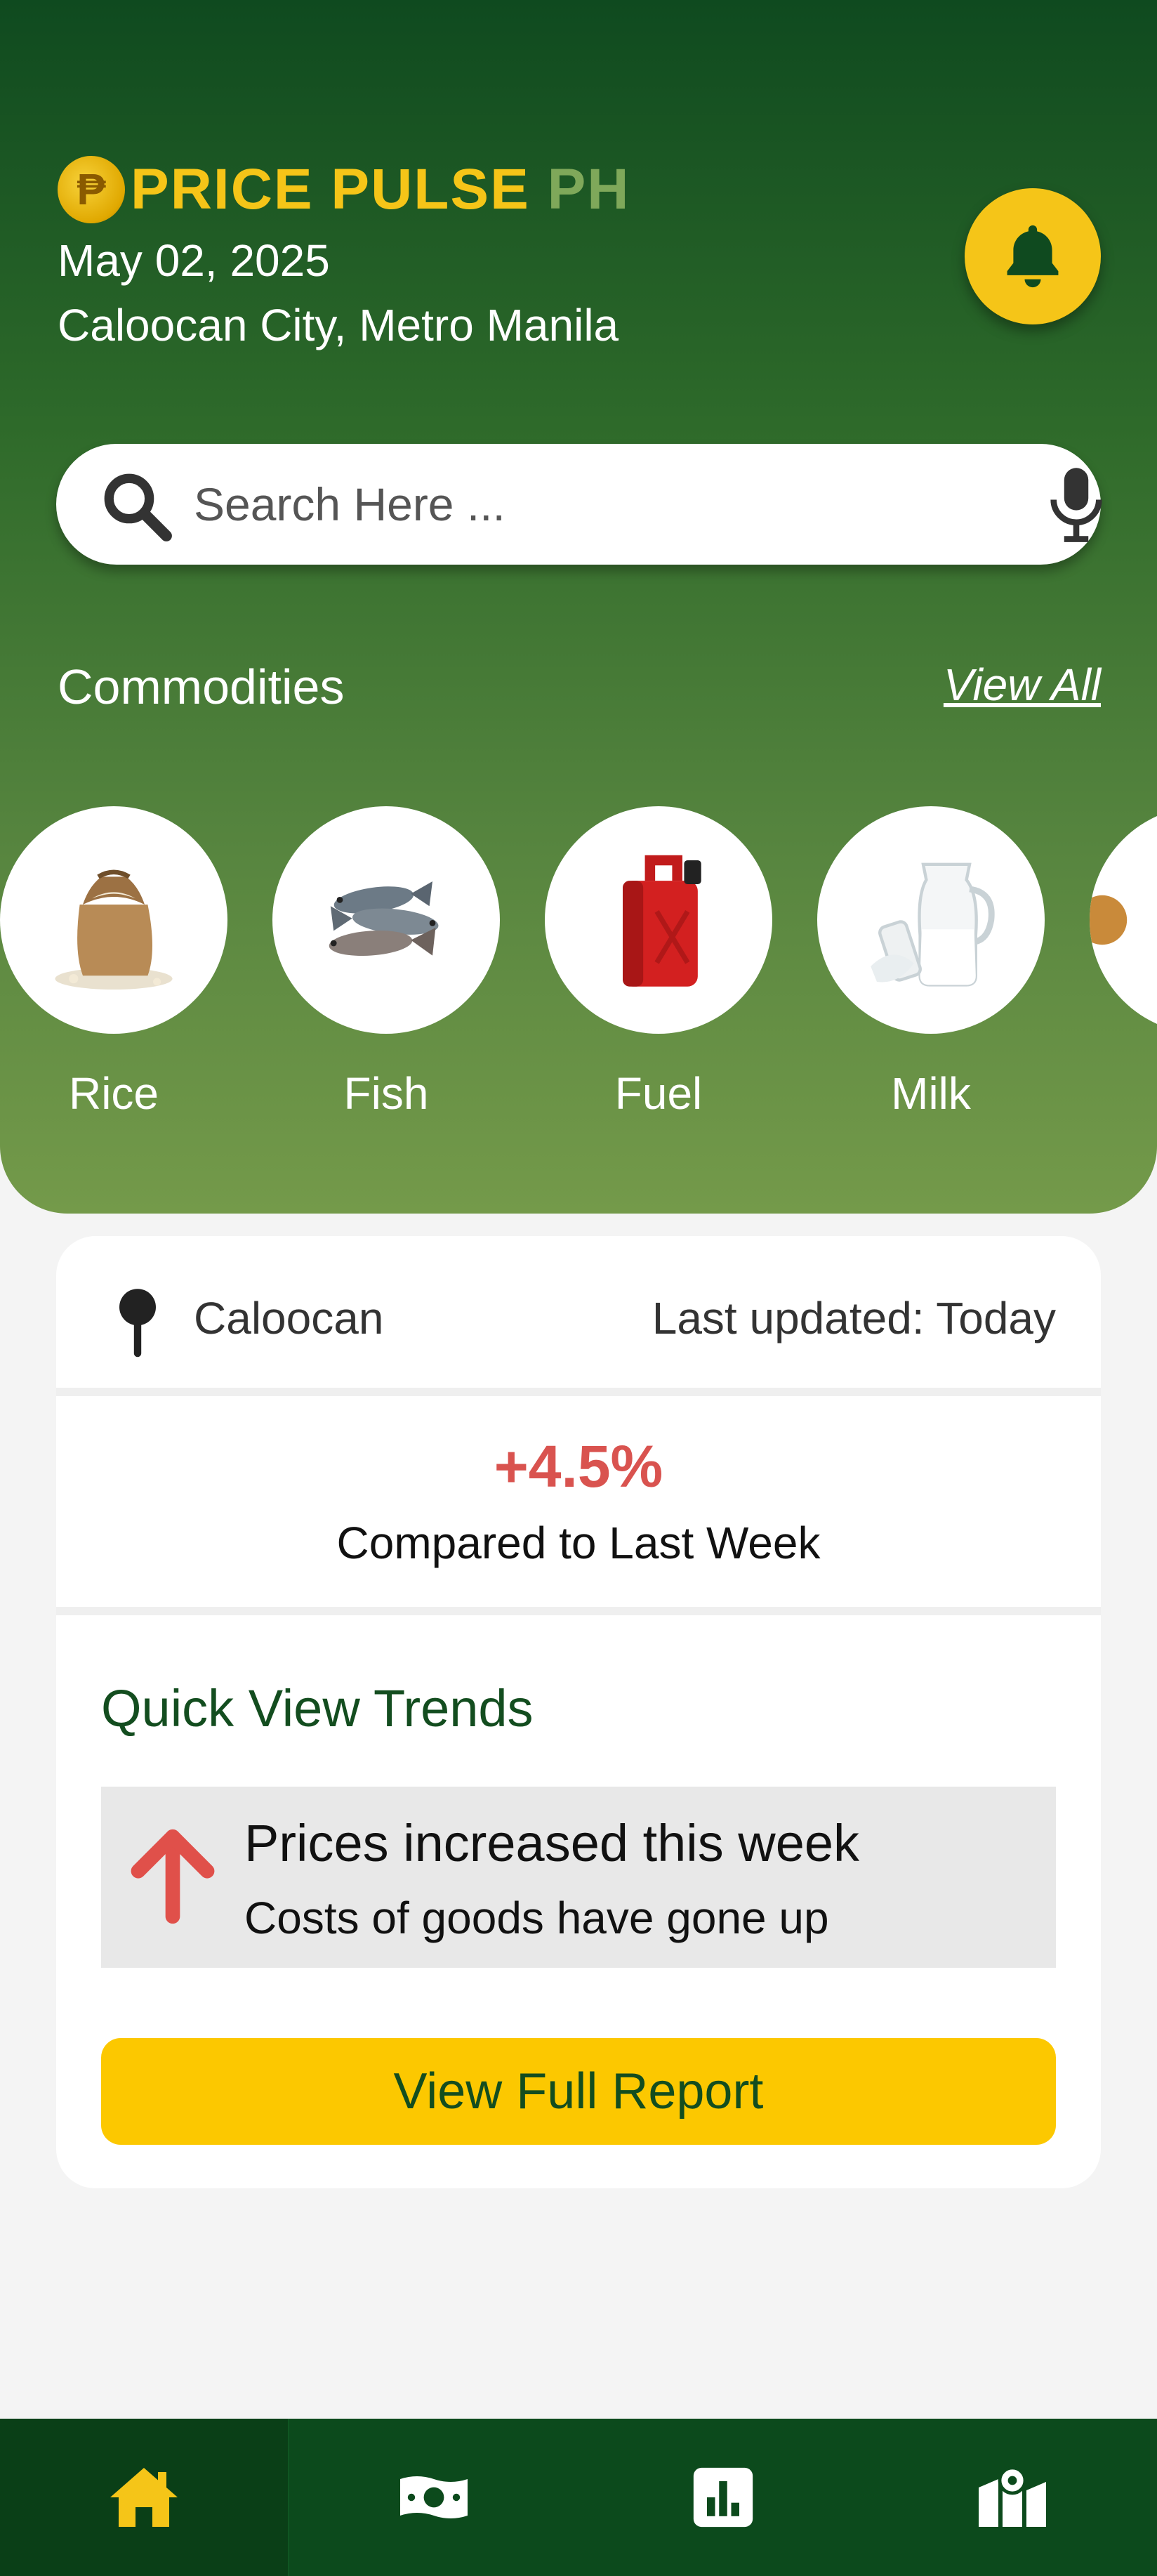  Describe the element at coordinates (330, 189) in the screenshot. I see `app-title-main: PRICE PULSE` at that location.